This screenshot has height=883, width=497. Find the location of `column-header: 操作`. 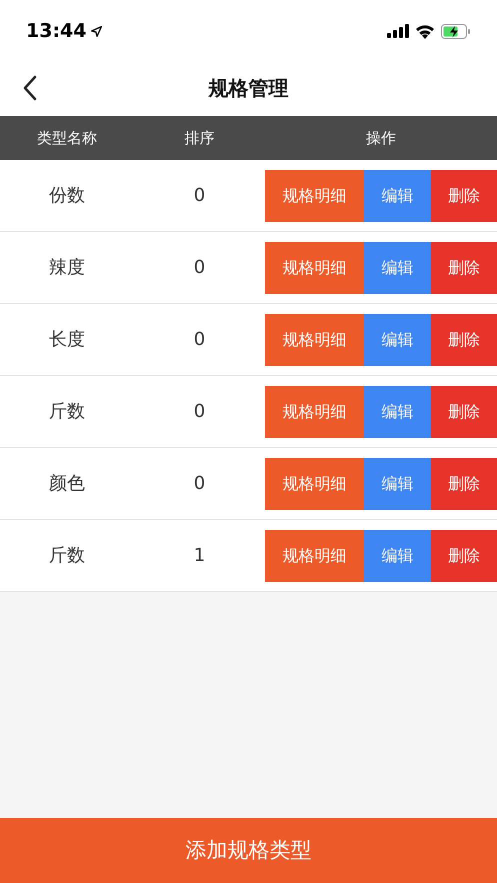

column-header: 操作 is located at coordinates (381, 138).